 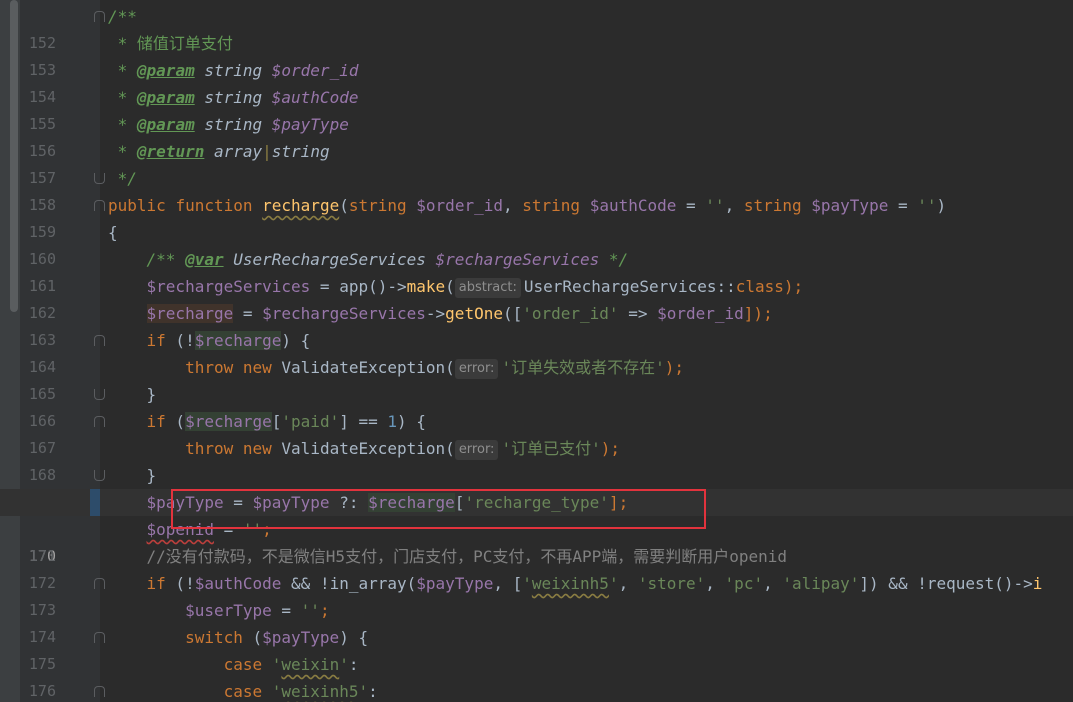 I want to click on keyword: function, so click(x=214, y=205).